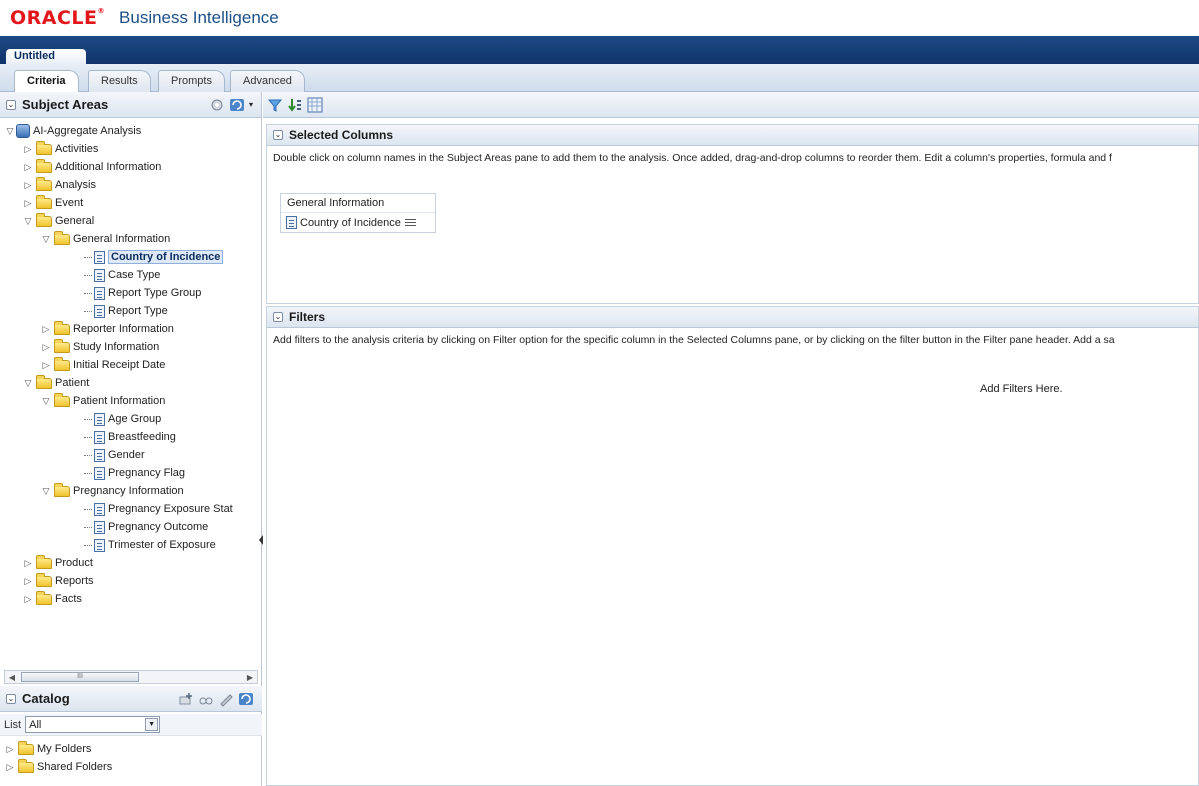  Describe the element at coordinates (59, 185) in the screenshot. I see `tree-item-analysis: ▷ Analysis` at that location.